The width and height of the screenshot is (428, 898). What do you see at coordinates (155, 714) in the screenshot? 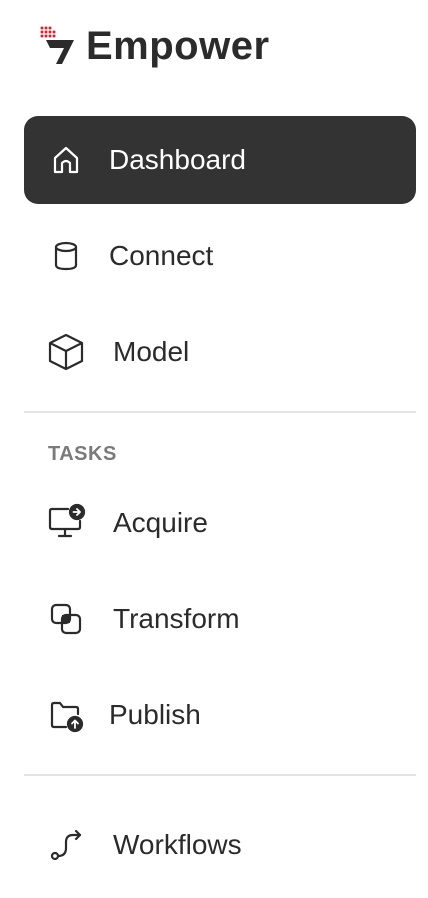
I see `nav-item-label: Publish` at bounding box center [155, 714].